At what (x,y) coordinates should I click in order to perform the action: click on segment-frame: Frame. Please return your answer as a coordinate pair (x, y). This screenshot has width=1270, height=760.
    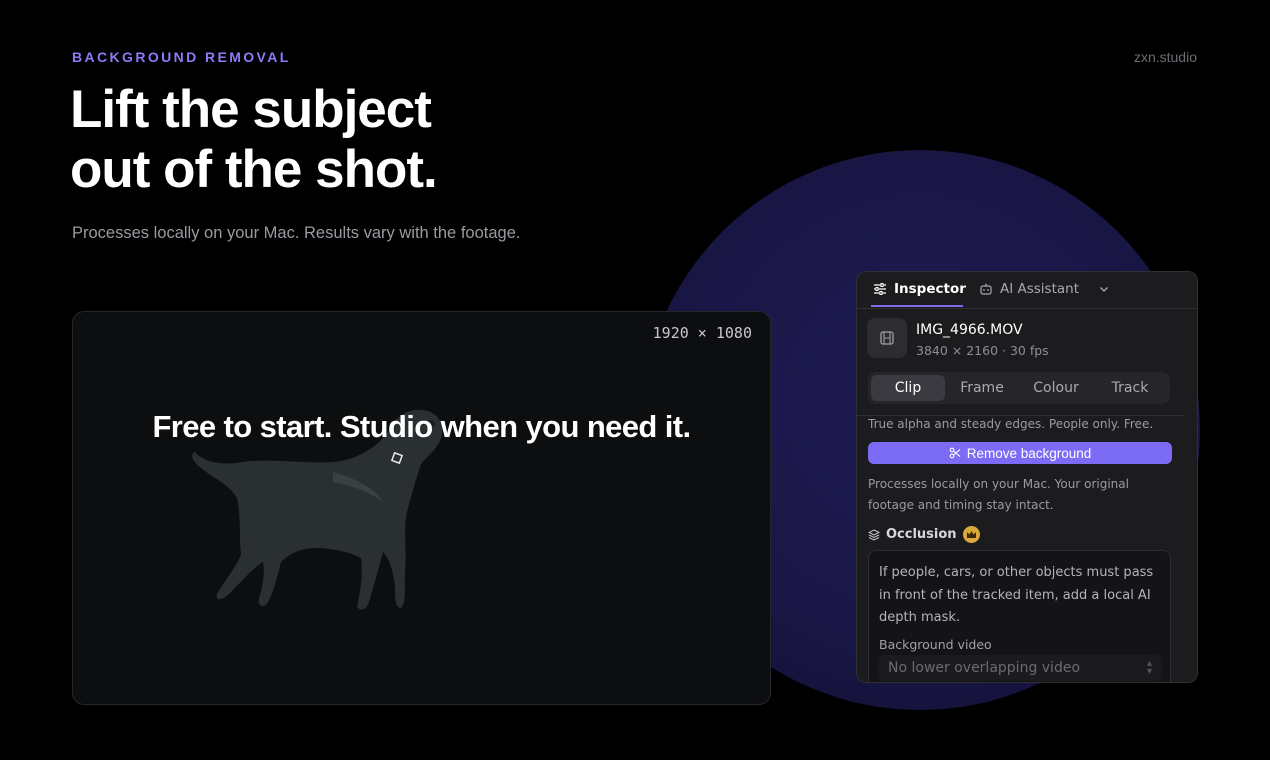
    Looking at the image, I should click on (982, 388).